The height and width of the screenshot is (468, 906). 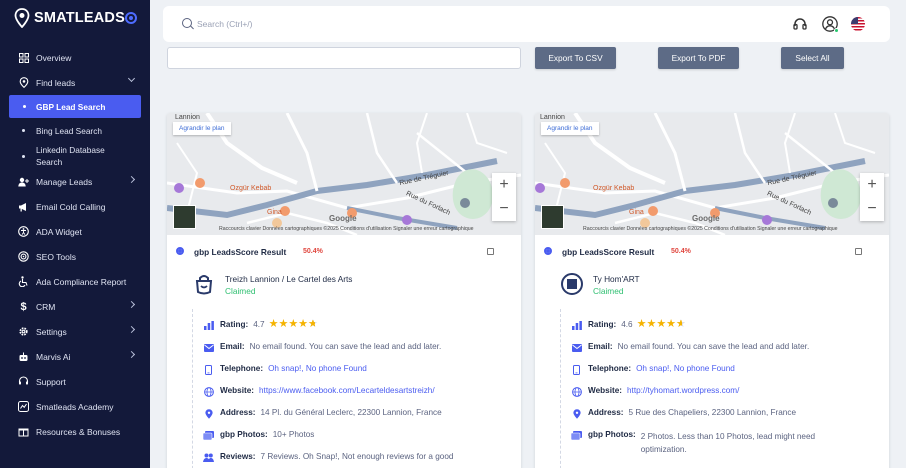 What do you see at coordinates (59, 231) in the screenshot?
I see `sidebar-item-label: ADA Widget` at bounding box center [59, 231].